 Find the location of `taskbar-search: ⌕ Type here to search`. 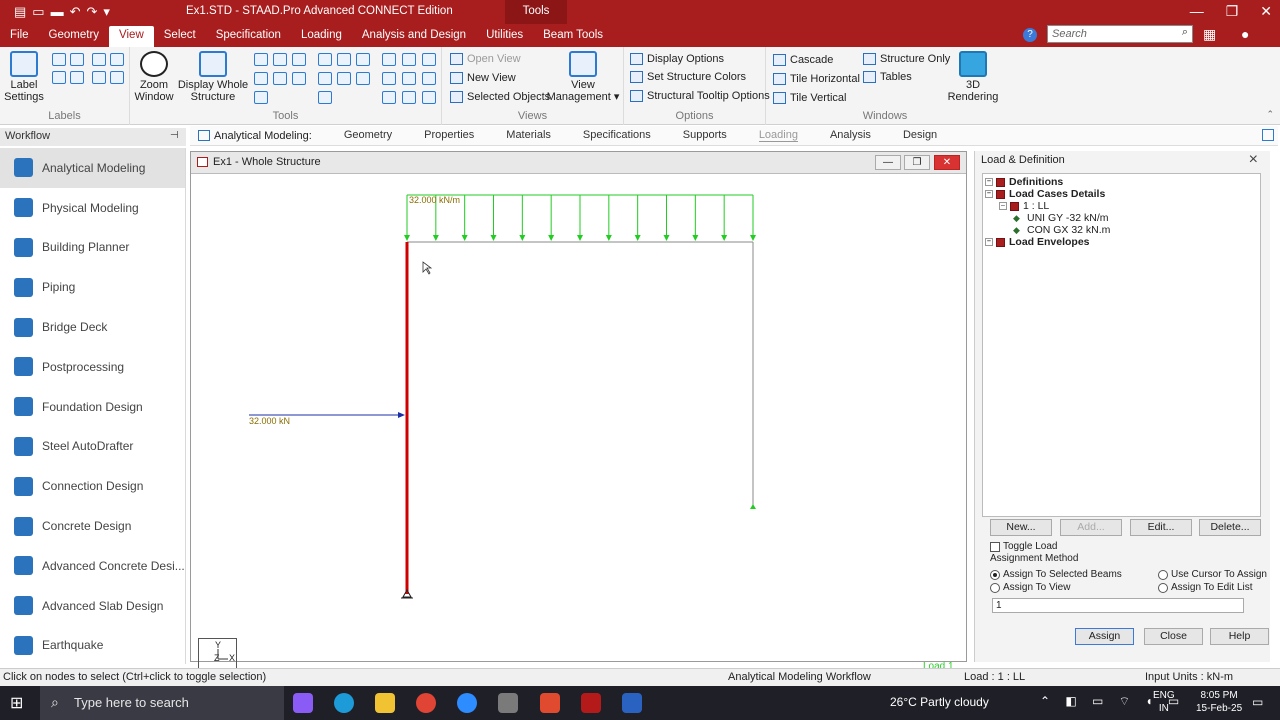

taskbar-search: ⌕ Type here to search is located at coordinates (162, 703).